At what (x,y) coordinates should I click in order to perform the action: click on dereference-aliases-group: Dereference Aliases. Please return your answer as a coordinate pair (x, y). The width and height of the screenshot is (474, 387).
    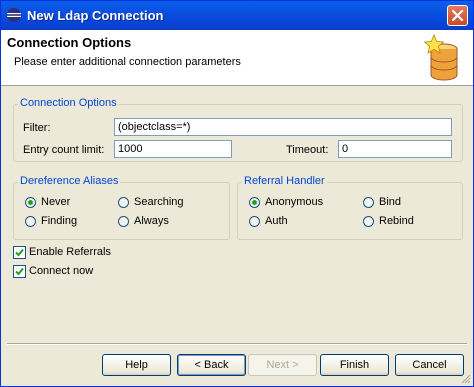
    Looking at the image, I should click on (121, 207).